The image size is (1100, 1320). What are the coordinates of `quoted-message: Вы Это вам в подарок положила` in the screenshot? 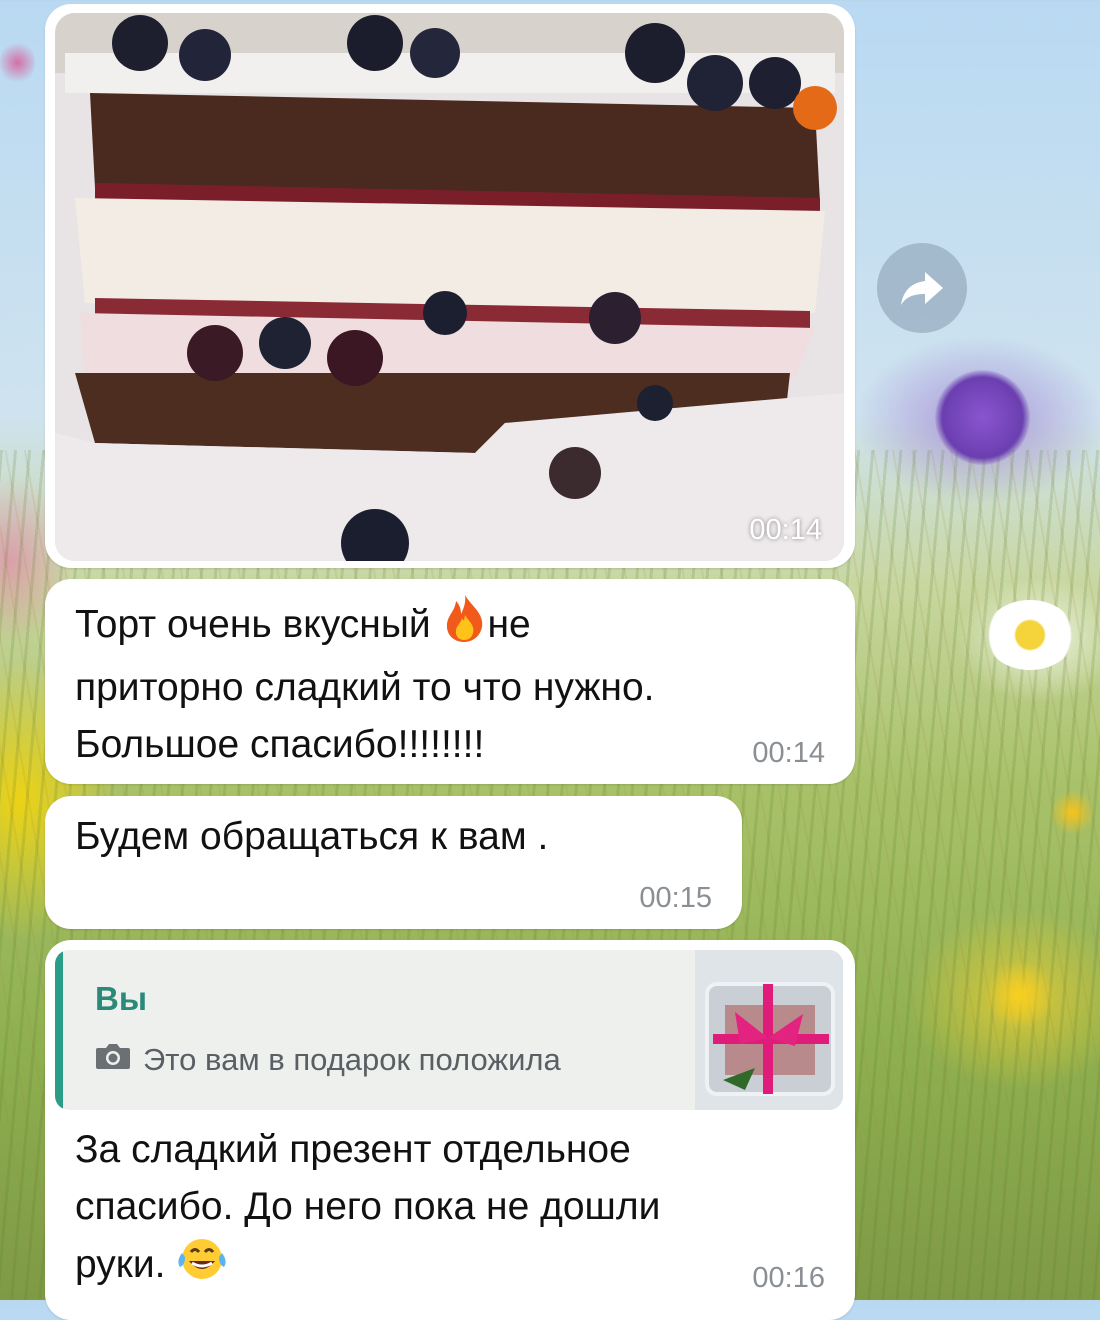 It's located at (449, 1030).